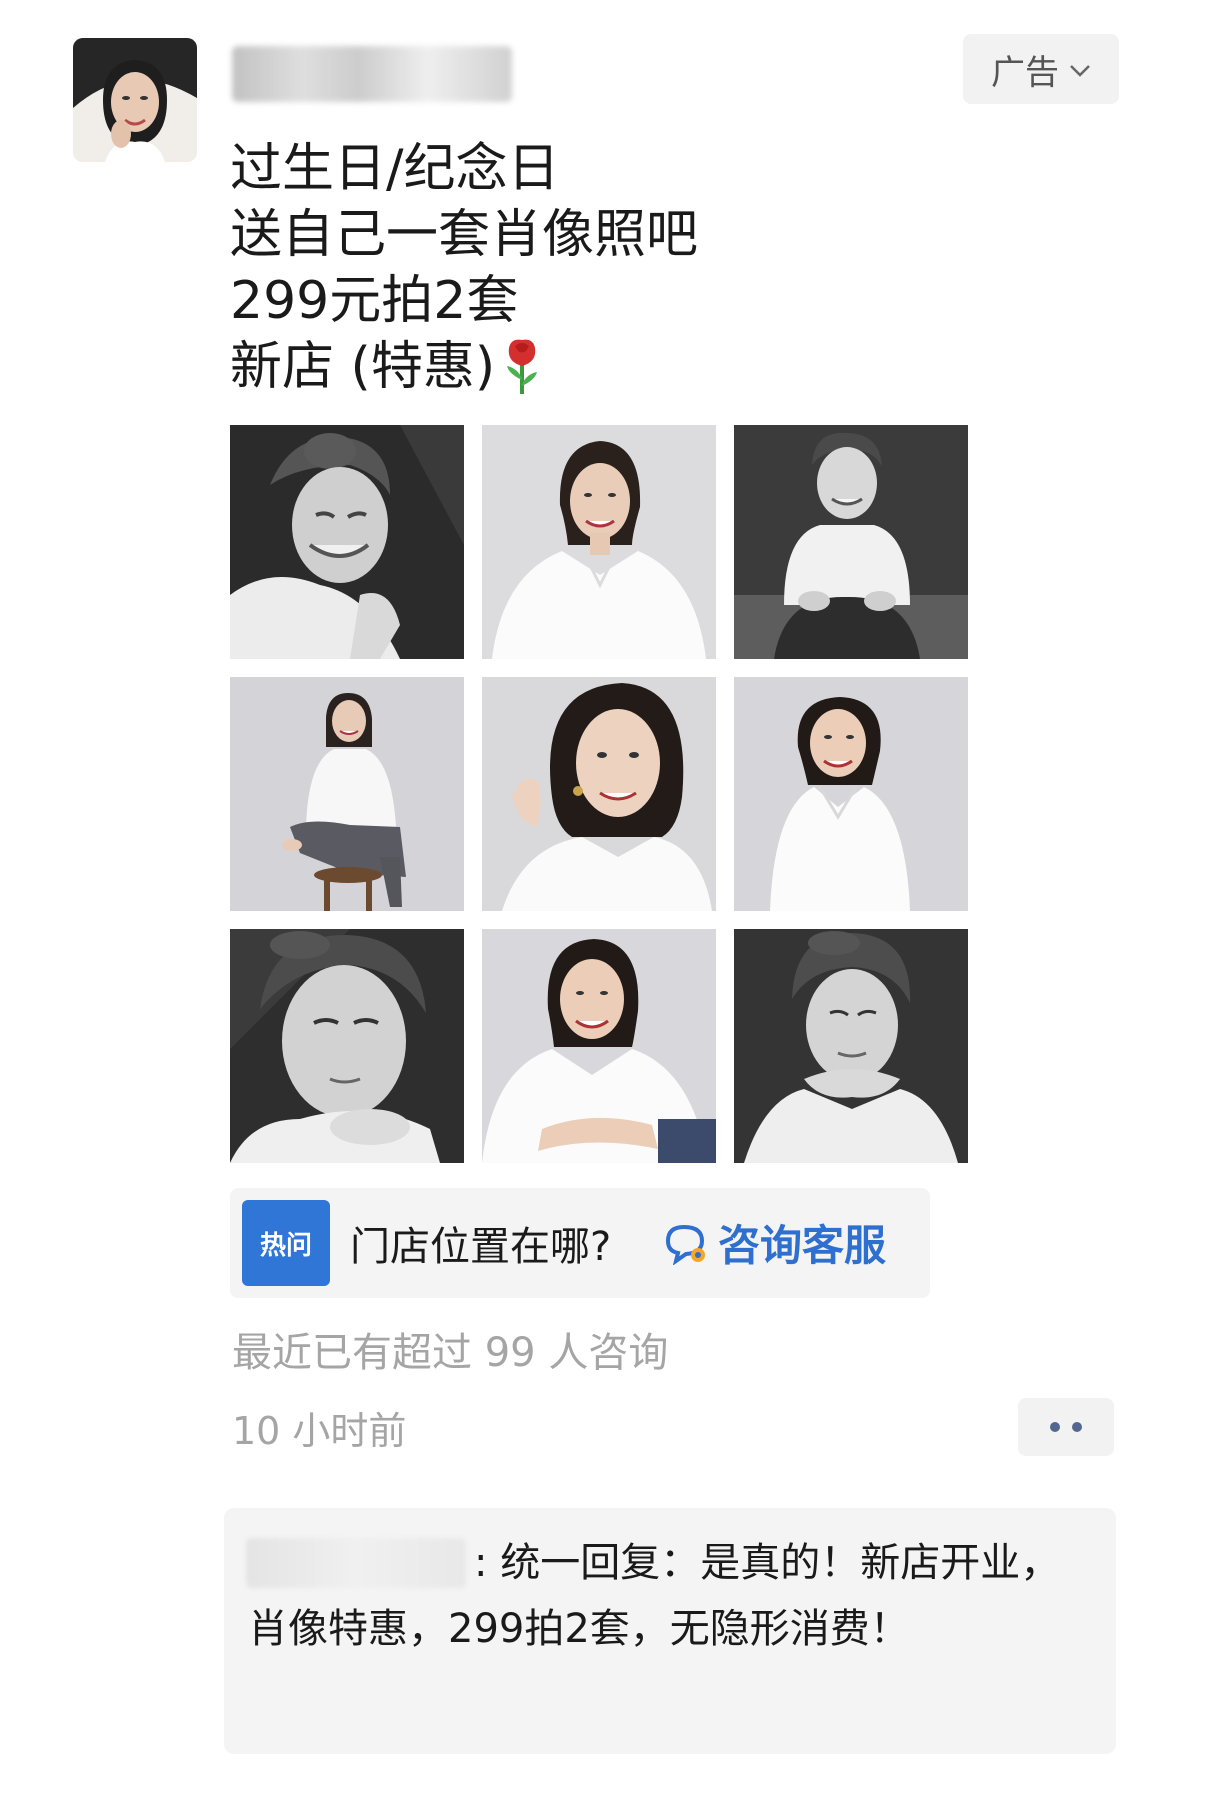  What do you see at coordinates (374, 301) in the screenshot?
I see `post-line-3: 299元拍2套` at bounding box center [374, 301].